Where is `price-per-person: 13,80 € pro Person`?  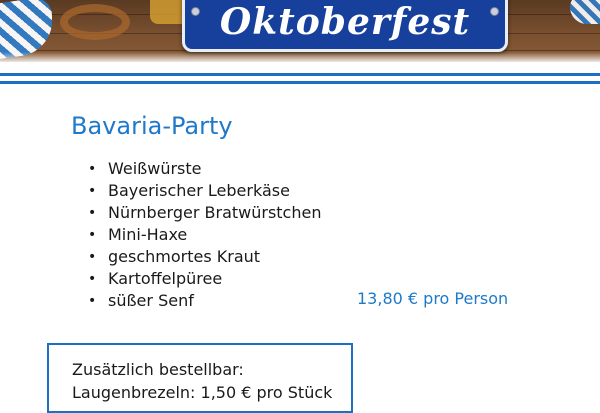 price-per-person: 13,80 € pro Person is located at coordinates (433, 298).